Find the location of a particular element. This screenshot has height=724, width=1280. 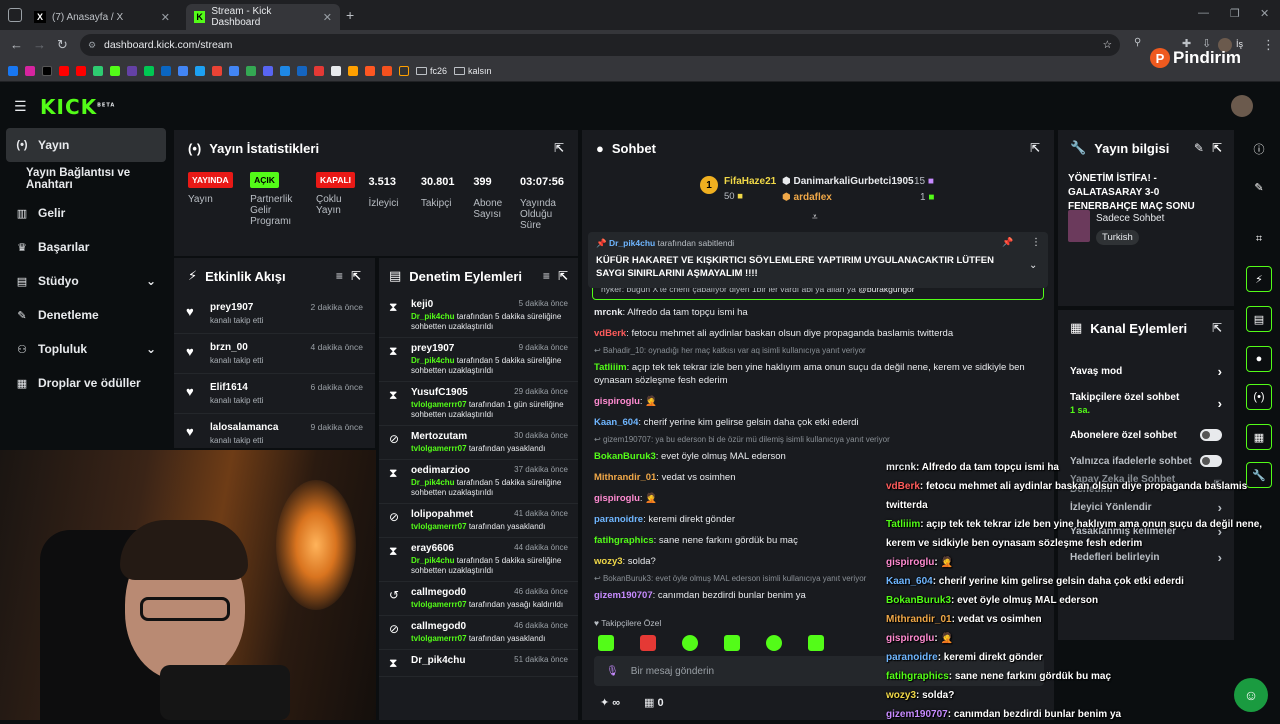

moderated-user: oedimarzioo is located at coordinates (440, 470).